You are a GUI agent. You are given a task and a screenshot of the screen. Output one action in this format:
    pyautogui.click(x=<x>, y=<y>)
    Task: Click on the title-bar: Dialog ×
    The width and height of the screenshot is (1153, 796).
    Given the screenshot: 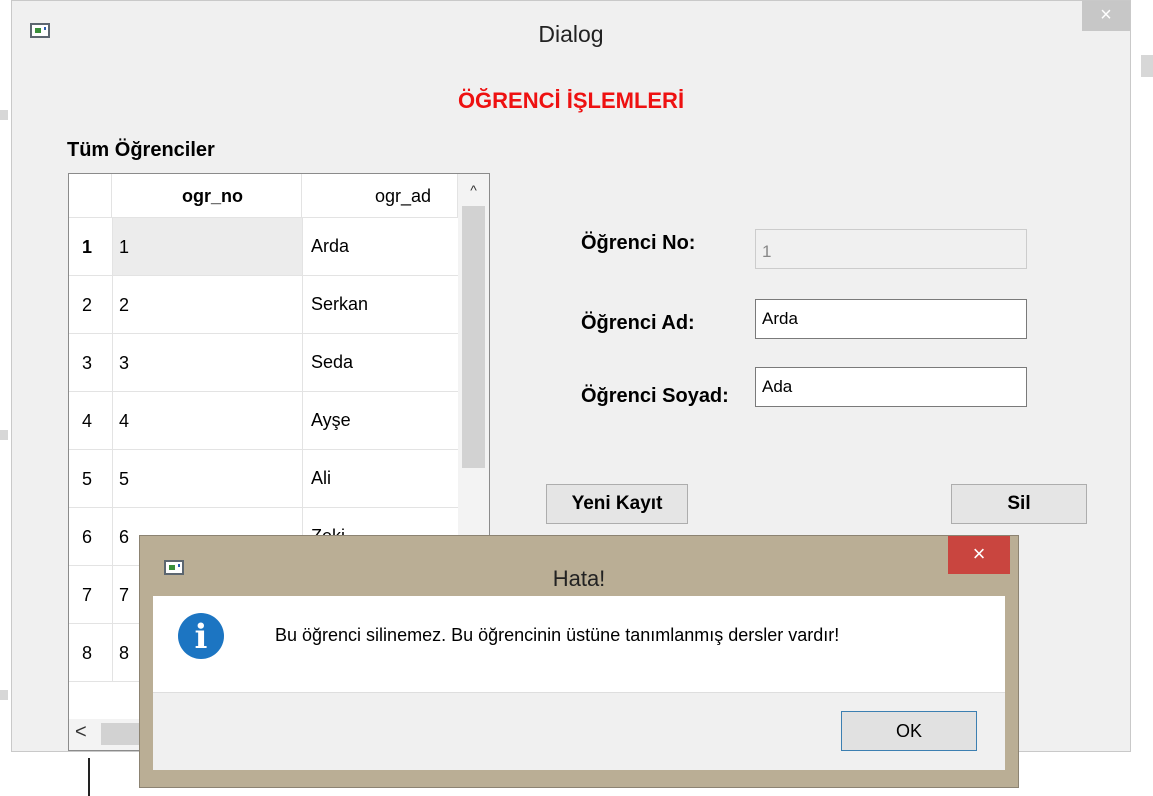 What is the action you would take?
    pyautogui.click(x=571, y=32)
    